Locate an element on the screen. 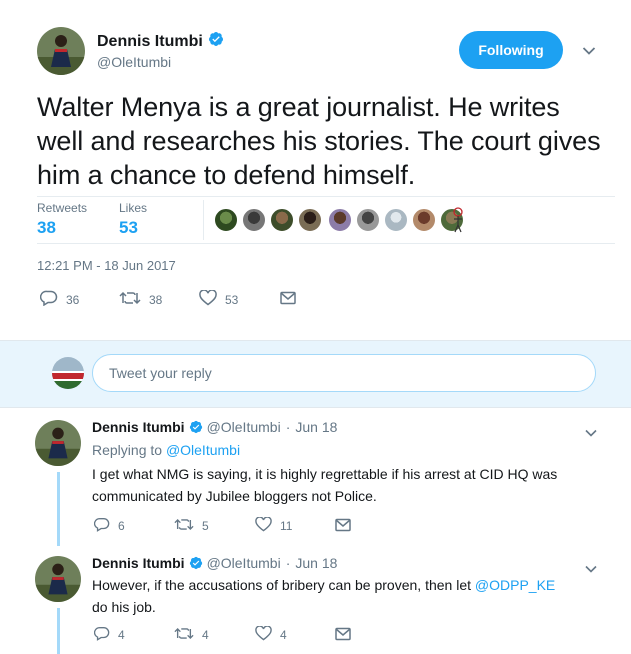  reply-count: 4 is located at coordinates (121, 635).